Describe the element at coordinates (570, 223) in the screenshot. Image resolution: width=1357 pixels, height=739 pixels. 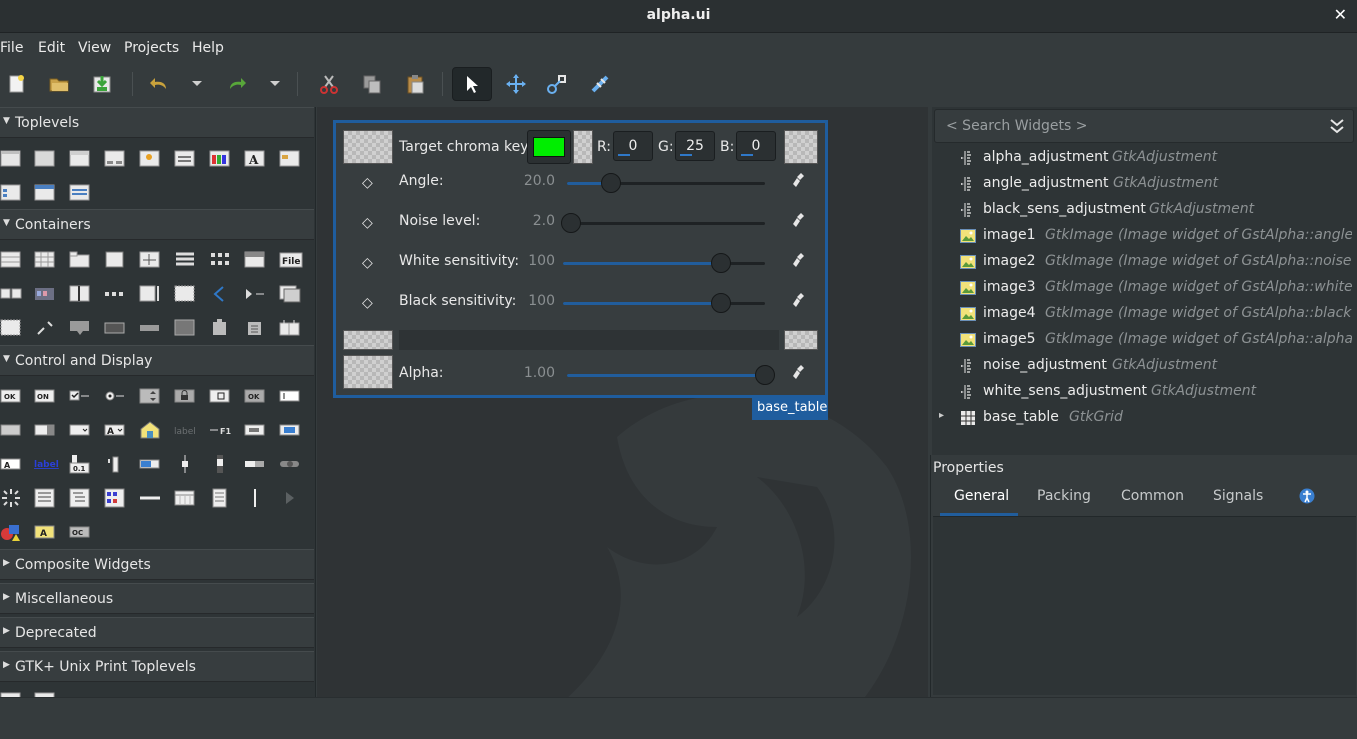
I see `slider-knob` at that location.